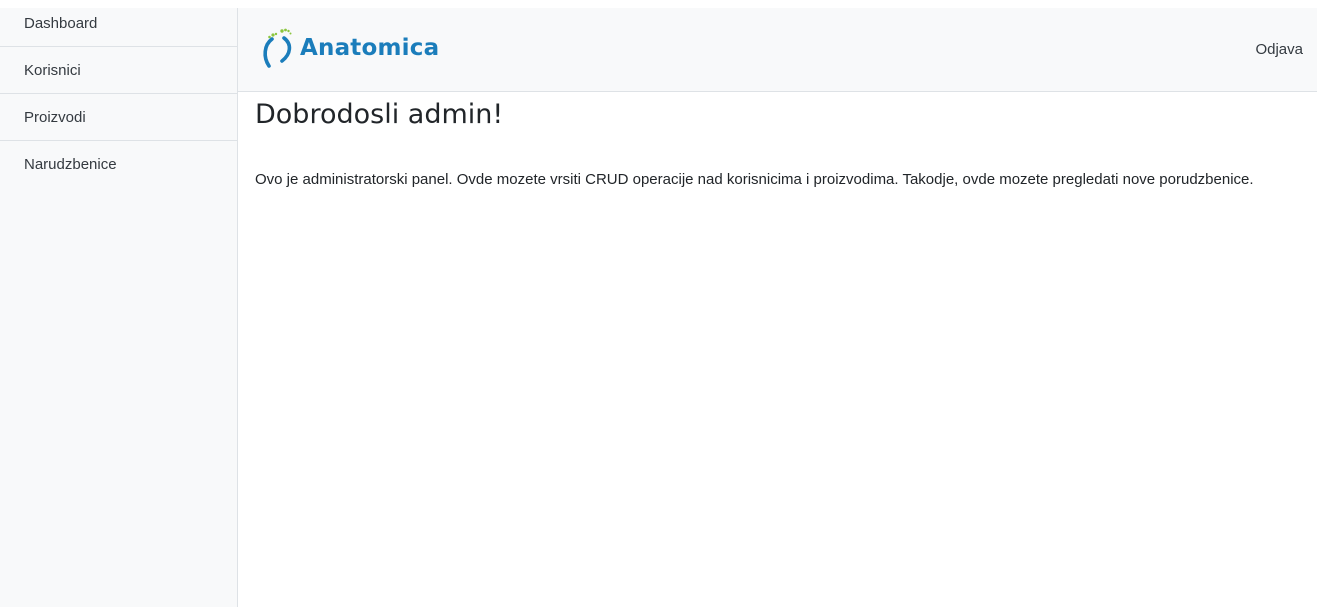  Describe the element at coordinates (118, 117) in the screenshot. I see `sidebar-item-proizvodi: Proizvodi` at that location.